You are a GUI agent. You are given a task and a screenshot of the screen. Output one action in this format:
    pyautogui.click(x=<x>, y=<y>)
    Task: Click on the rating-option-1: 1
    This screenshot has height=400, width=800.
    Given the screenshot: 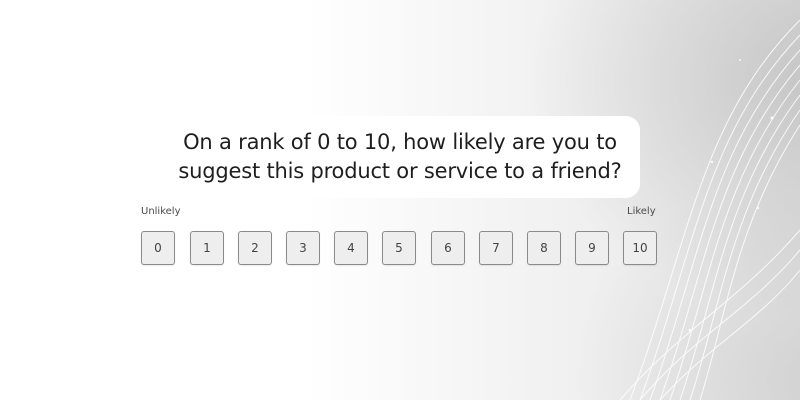 What is the action you would take?
    pyautogui.click(x=207, y=248)
    